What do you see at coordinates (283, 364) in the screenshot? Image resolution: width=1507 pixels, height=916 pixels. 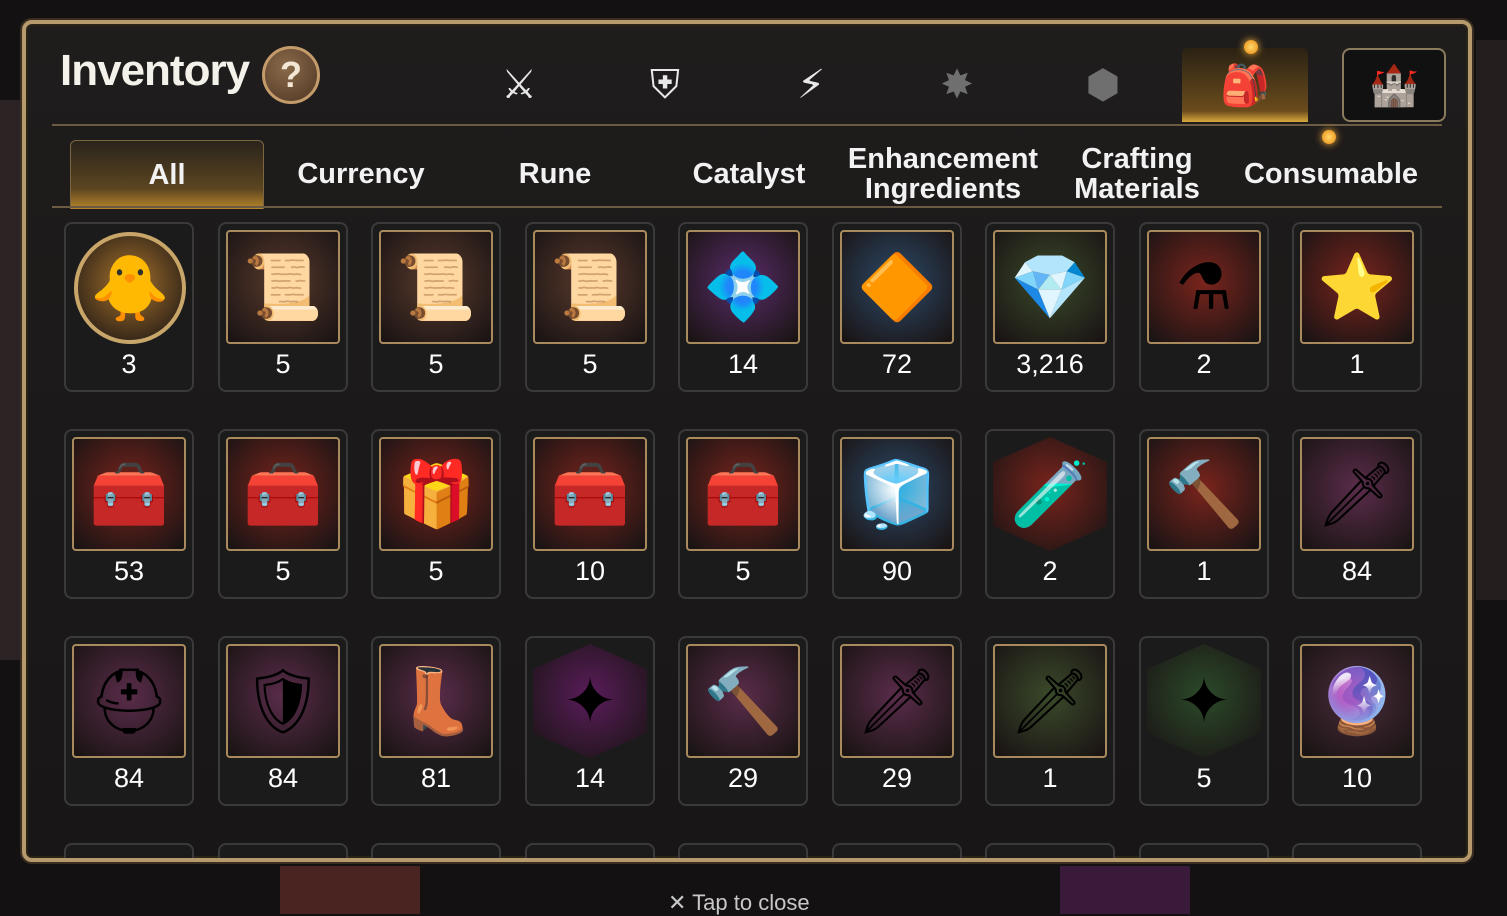 I see `item-count: 5` at bounding box center [283, 364].